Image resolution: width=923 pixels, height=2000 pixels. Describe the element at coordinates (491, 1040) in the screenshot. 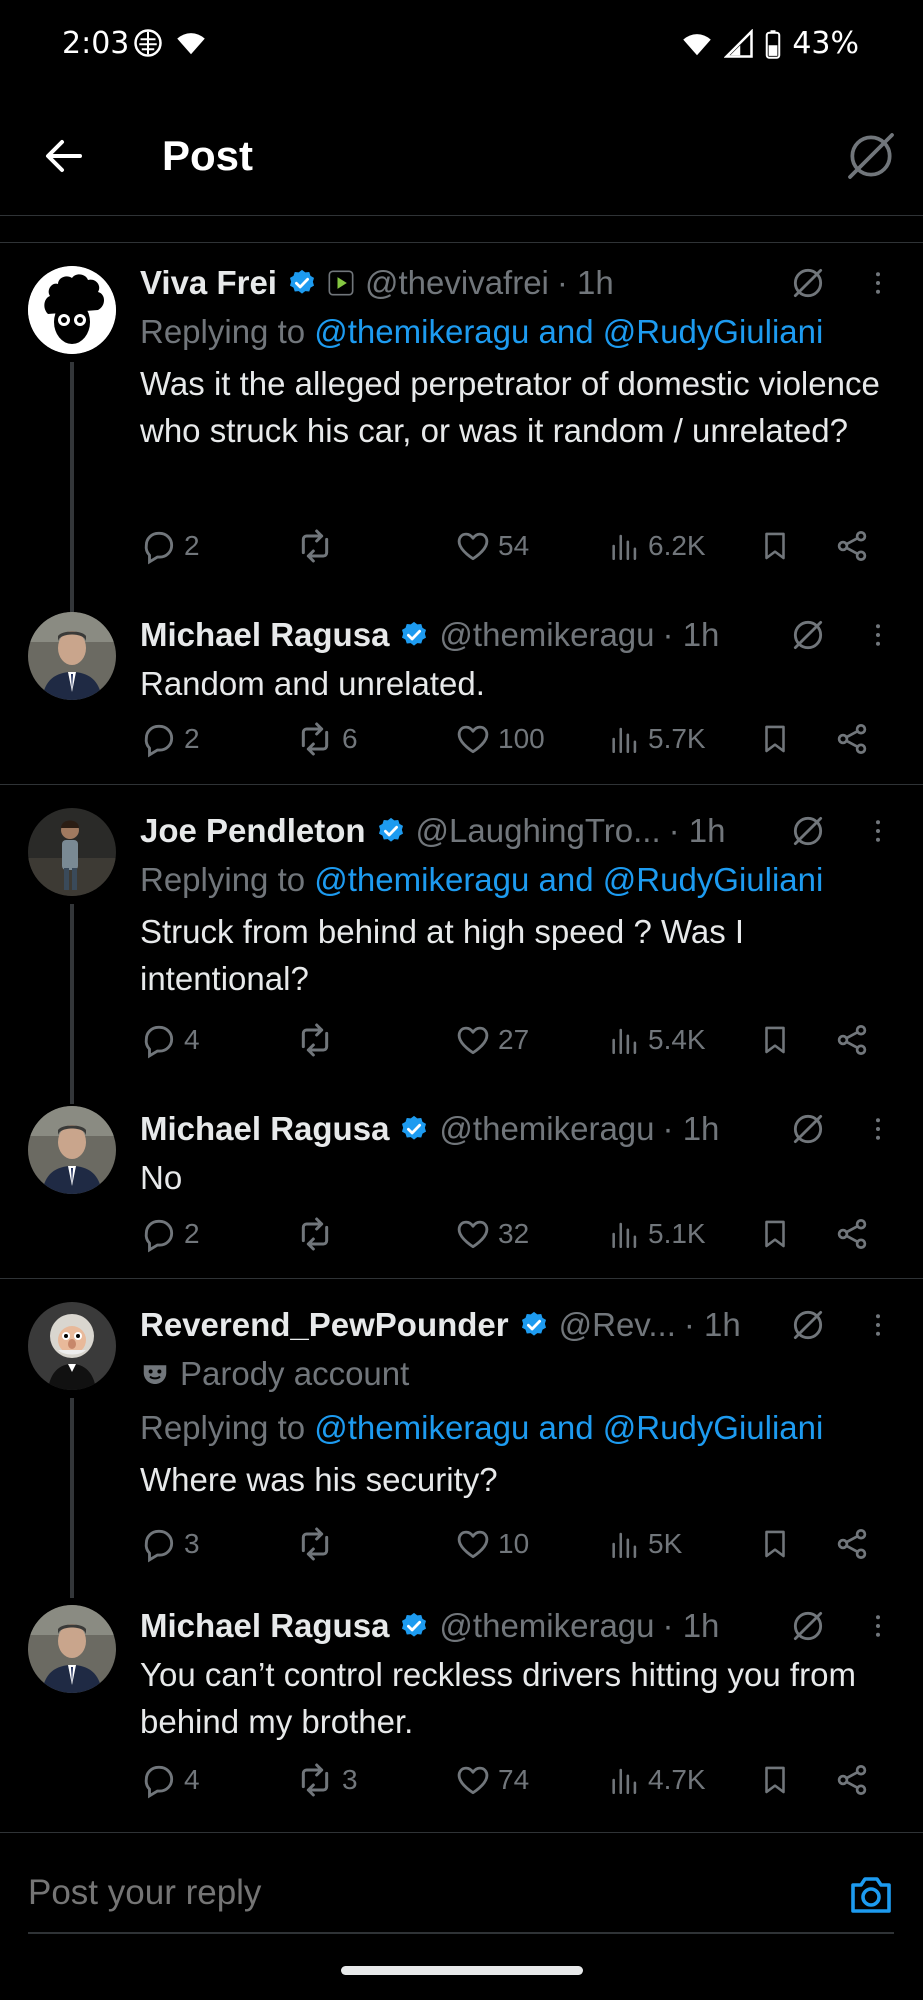

I see `like-button: 27` at that location.